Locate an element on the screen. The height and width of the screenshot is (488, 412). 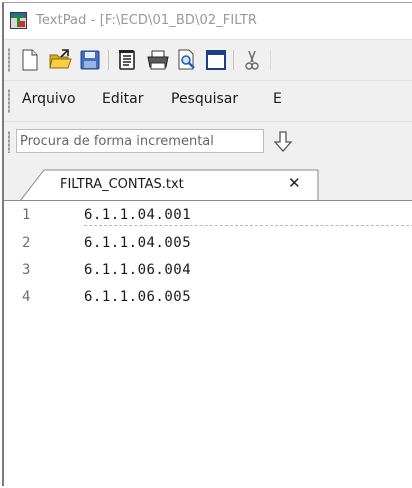
toolbar-grip is located at coordinates (9, 60).